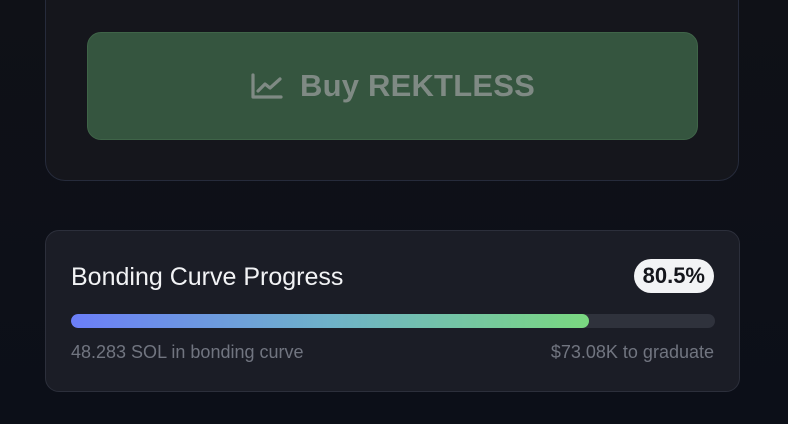 This screenshot has height=424, width=788. What do you see at coordinates (632, 352) in the screenshot?
I see `to-graduate-text: $73.08K to graduate` at bounding box center [632, 352].